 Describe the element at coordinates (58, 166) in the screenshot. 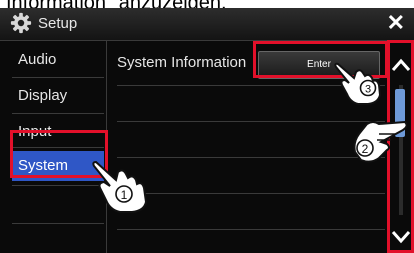

I see `sidebar-item-system: System` at that location.